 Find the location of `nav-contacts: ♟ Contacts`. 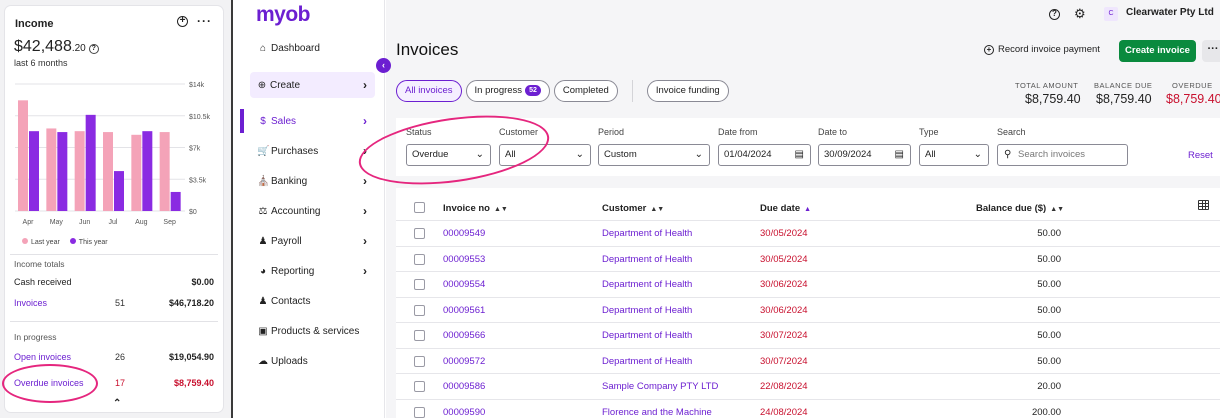

nav-contacts: ♟ Contacts is located at coordinates (312, 301).